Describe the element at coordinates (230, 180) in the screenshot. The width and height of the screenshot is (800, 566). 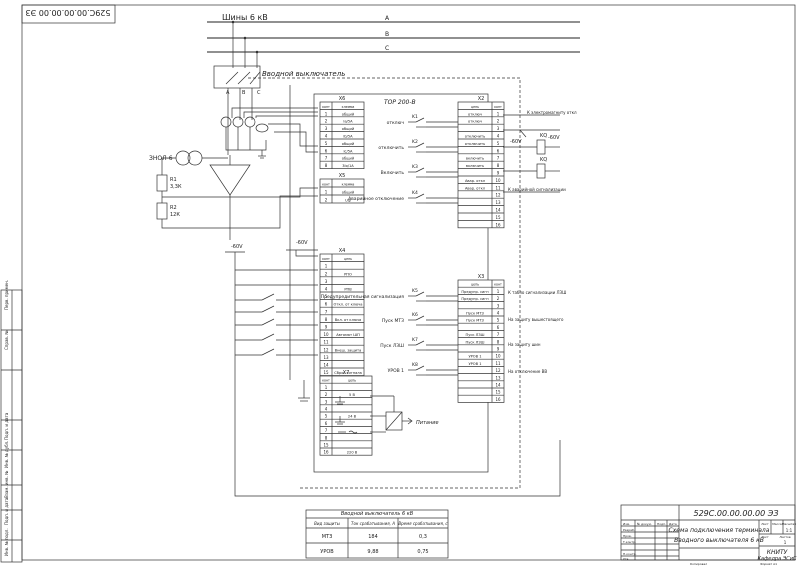
I see `open-delta-triangle` at that location.